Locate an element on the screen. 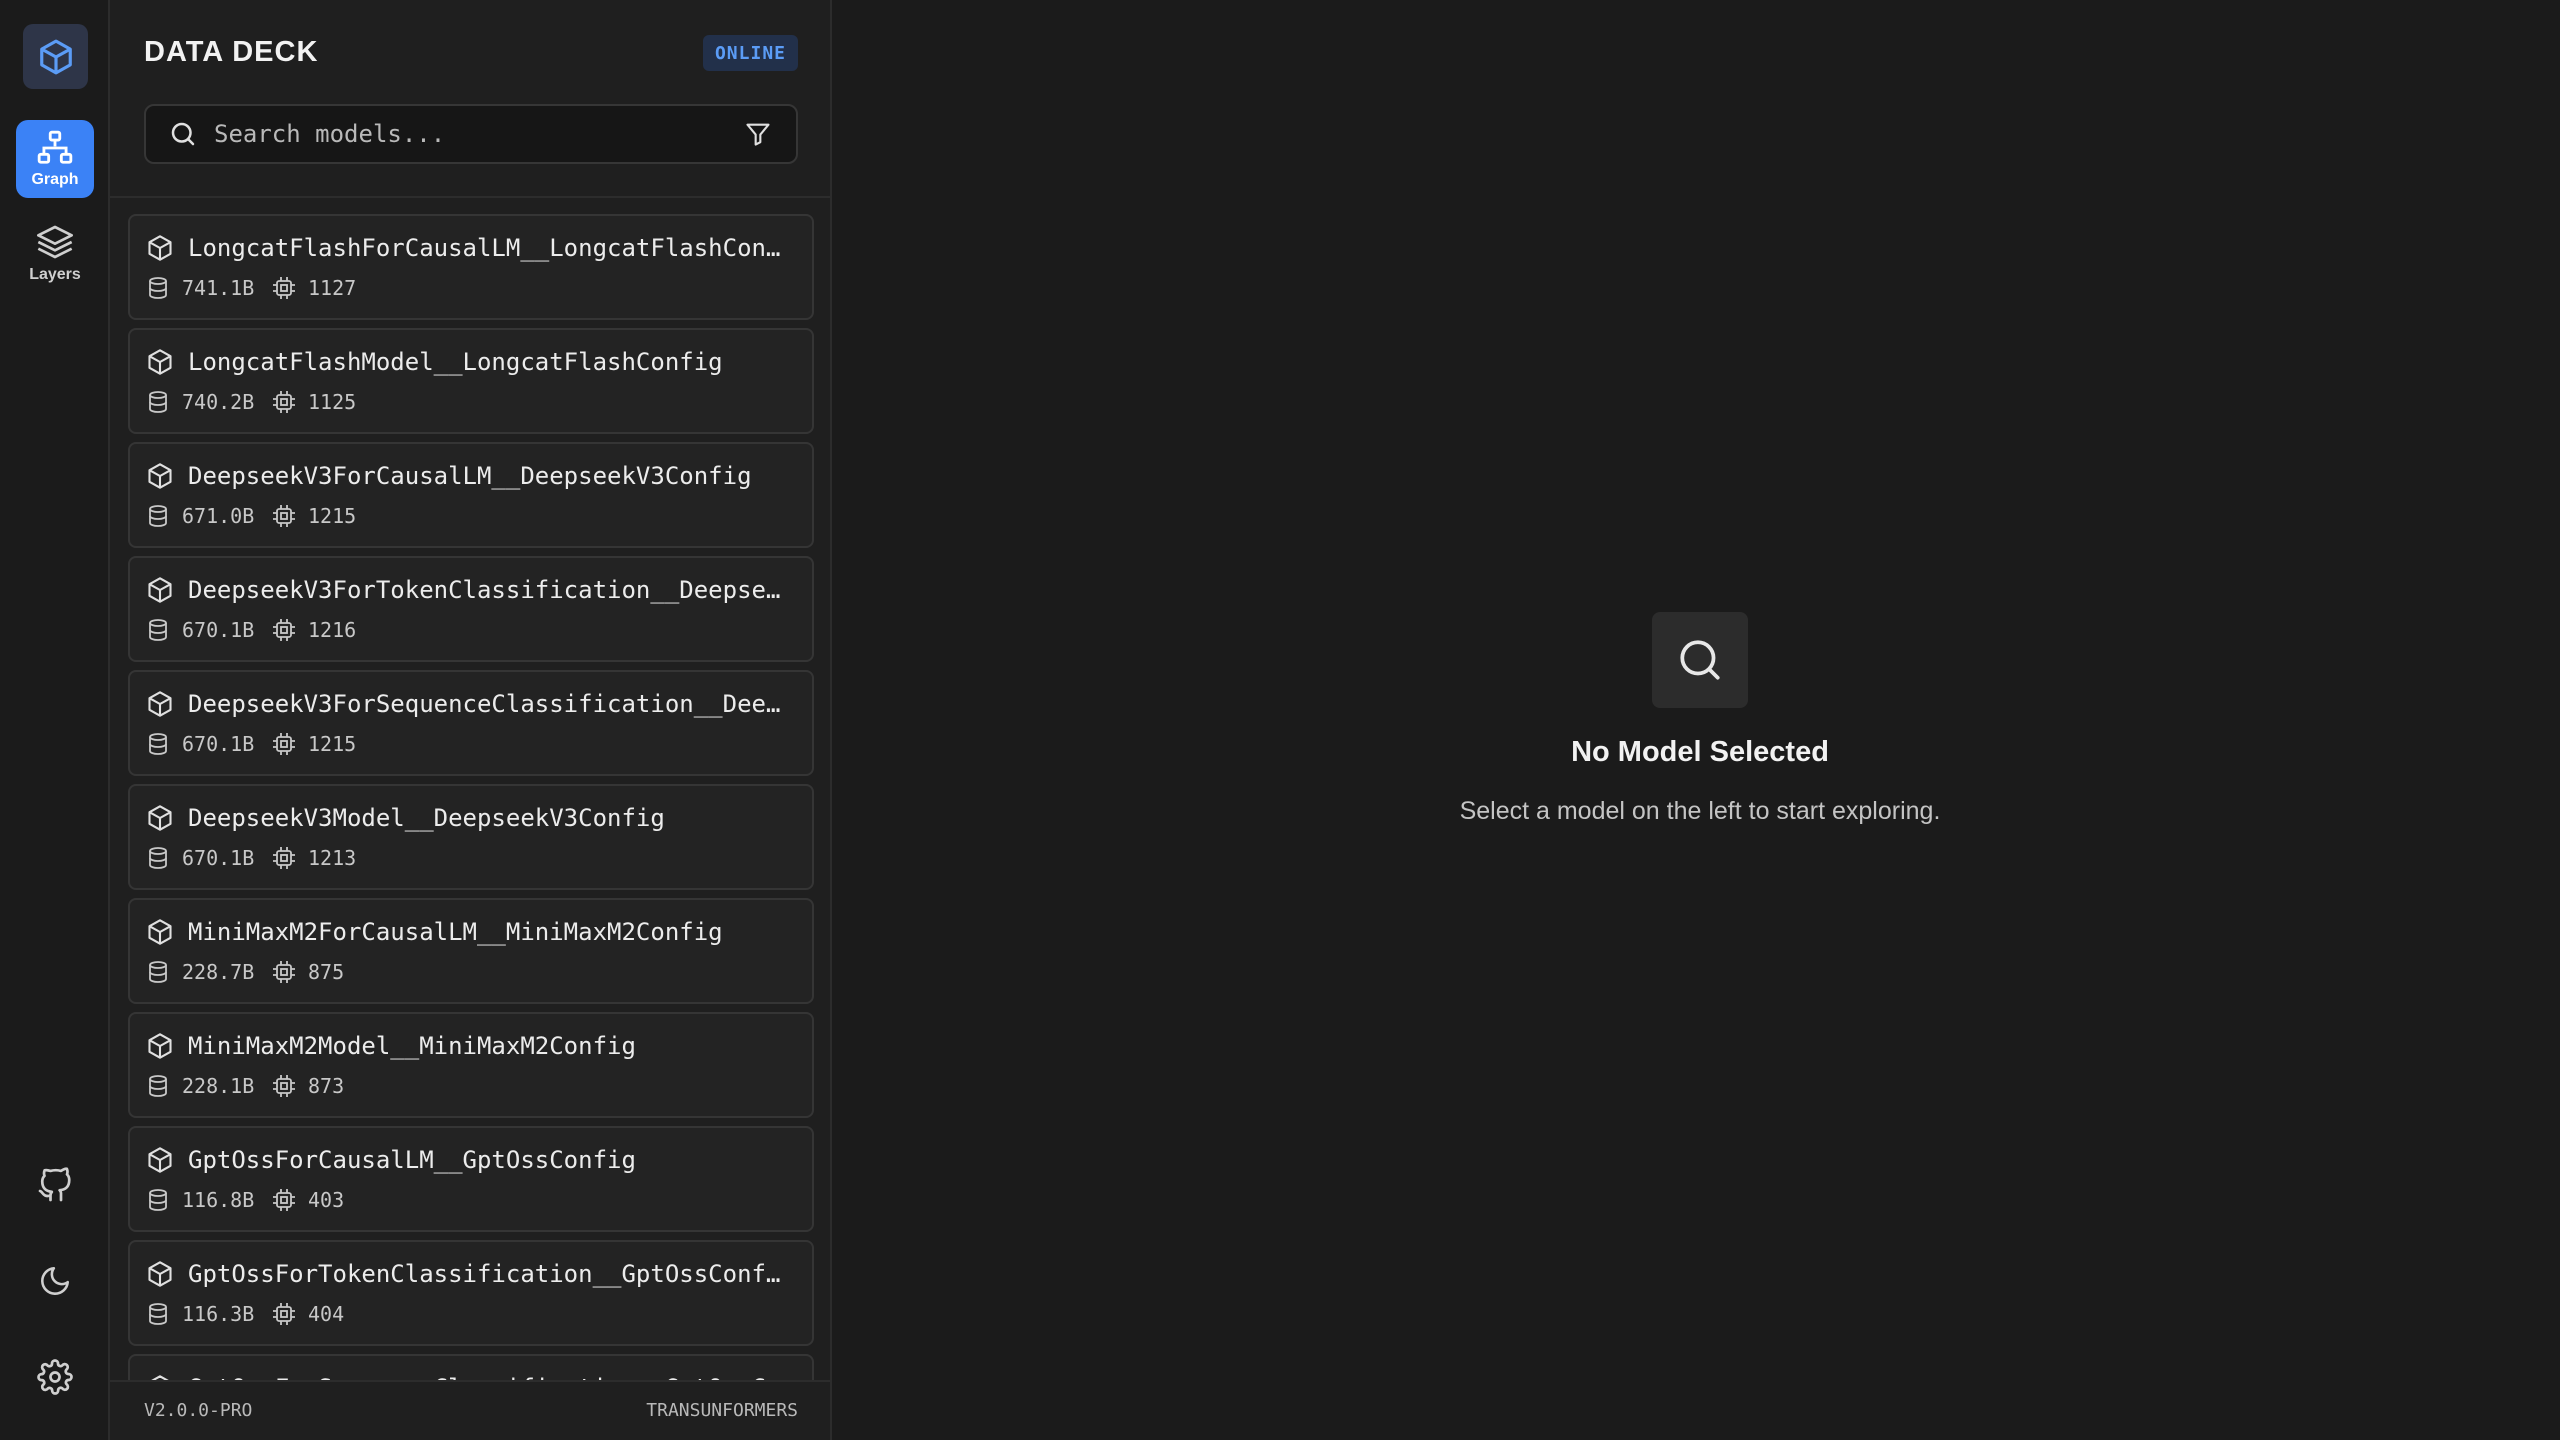 This screenshot has width=2560, height=1440. model-layer-count: 404 is located at coordinates (326, 1314).